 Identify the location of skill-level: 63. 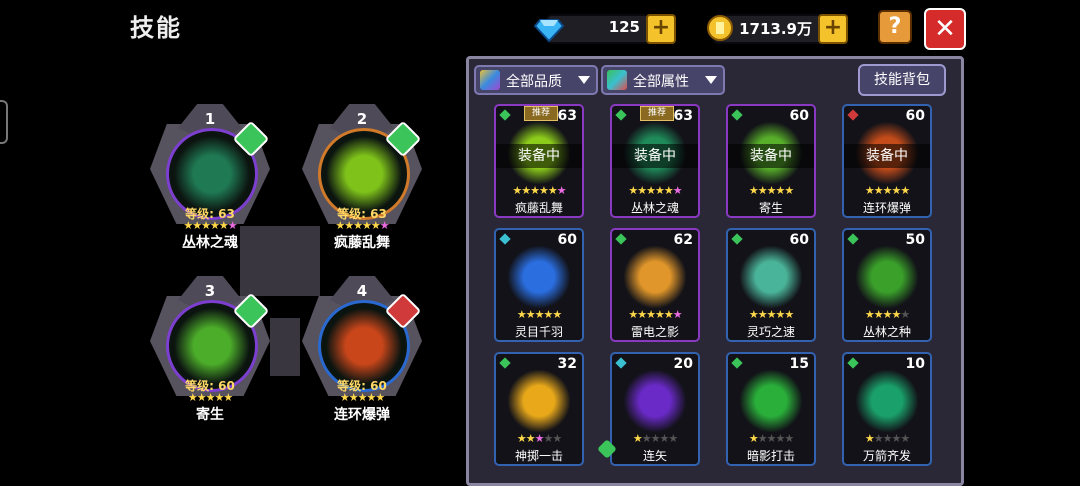
(683, 116).